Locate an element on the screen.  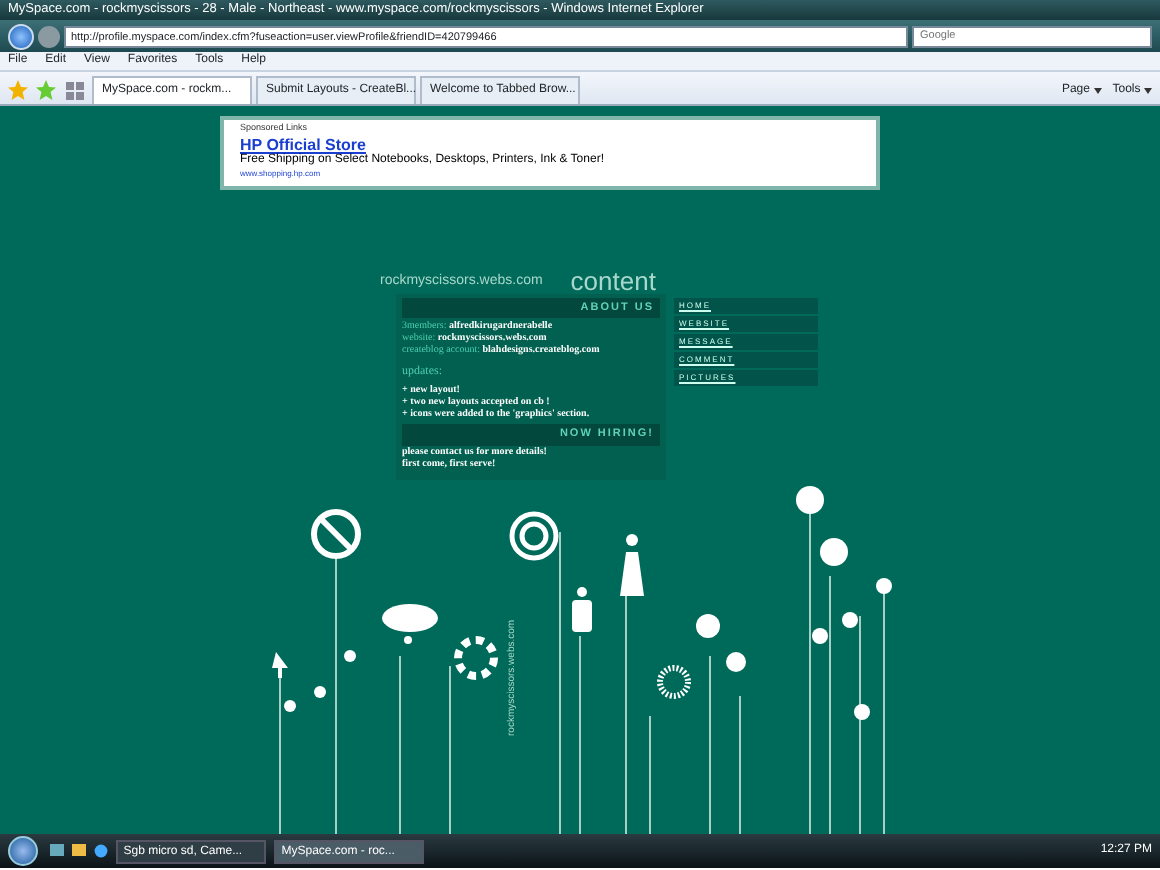
ad-link: HP Official Store is located at coordinates (550, 144).